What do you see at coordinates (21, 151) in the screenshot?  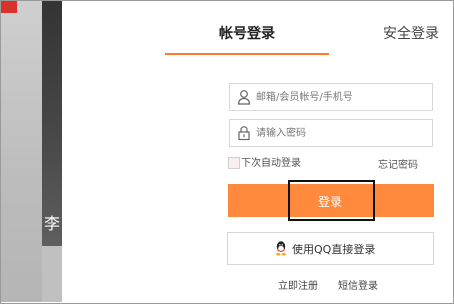 I see `background-image-left` at bounding box center [21, 151].